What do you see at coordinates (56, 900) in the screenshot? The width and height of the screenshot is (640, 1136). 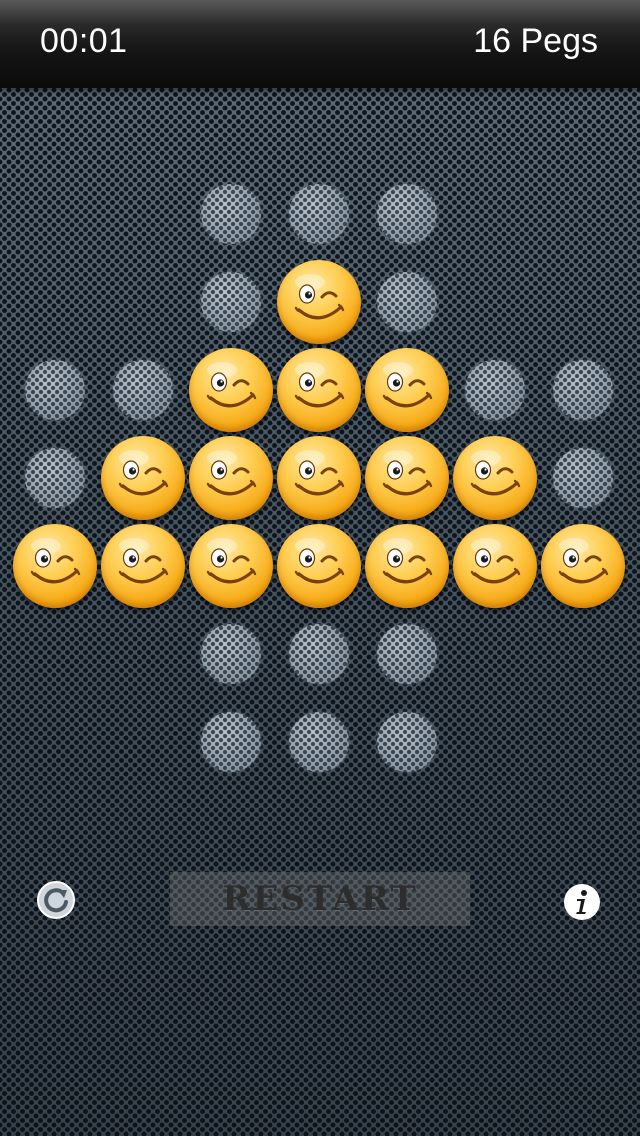 I see `refresh-icon` at bounding box center [56, 900].